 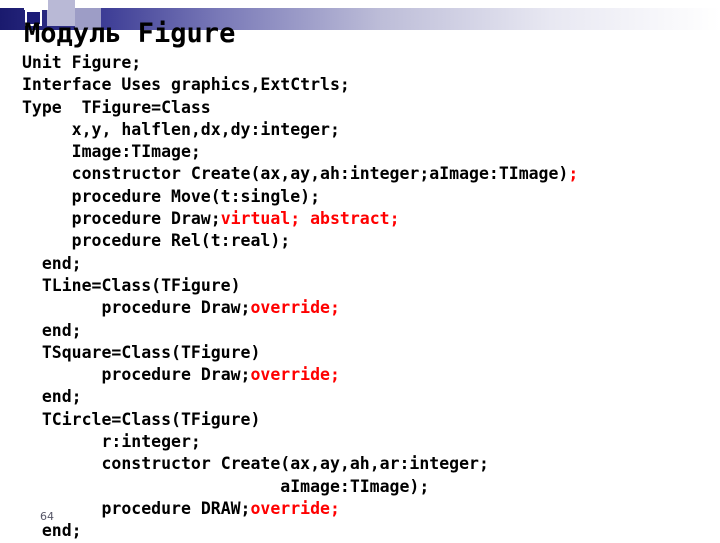 What do you see at coordinates (367, 108) in the screenshot?
I see `code-line: Type TFigure=Class` at bounding box center [367, 108].